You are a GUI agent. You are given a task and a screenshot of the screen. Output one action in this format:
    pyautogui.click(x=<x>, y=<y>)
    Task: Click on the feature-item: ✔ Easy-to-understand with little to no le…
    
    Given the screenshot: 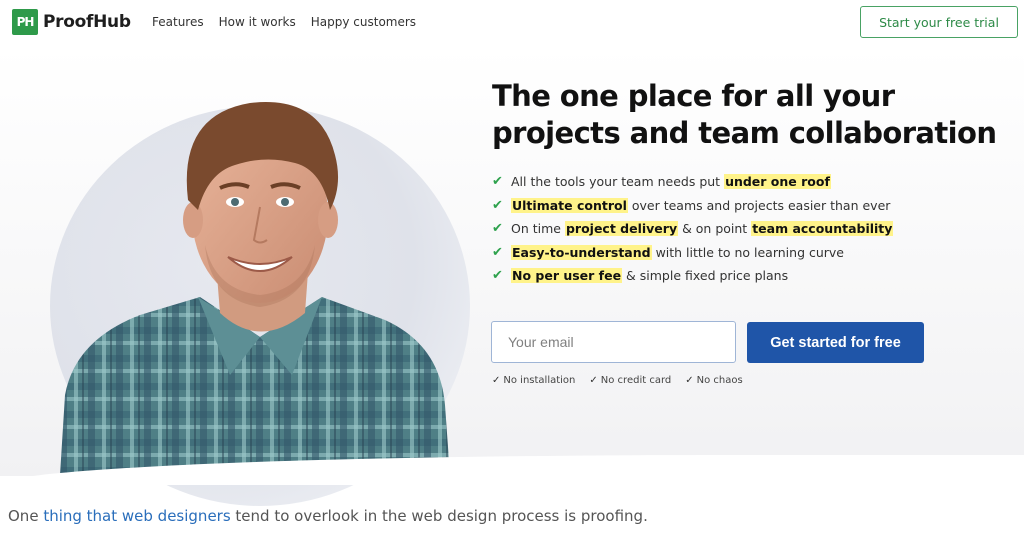 What is the action you would take?
    pyautogui.click(x=692, y=253)
    